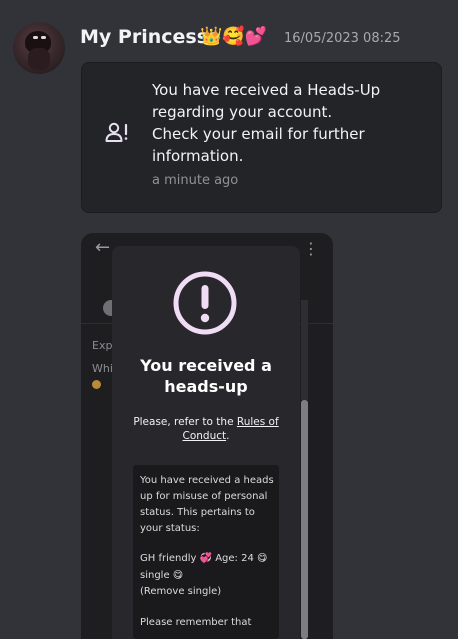 Image resolution: width=458 pixels, height=639 pixels. Describe the element at coordinates (103, 247) in the screenshot. I see `back-arrow-icon: ←` at that location.